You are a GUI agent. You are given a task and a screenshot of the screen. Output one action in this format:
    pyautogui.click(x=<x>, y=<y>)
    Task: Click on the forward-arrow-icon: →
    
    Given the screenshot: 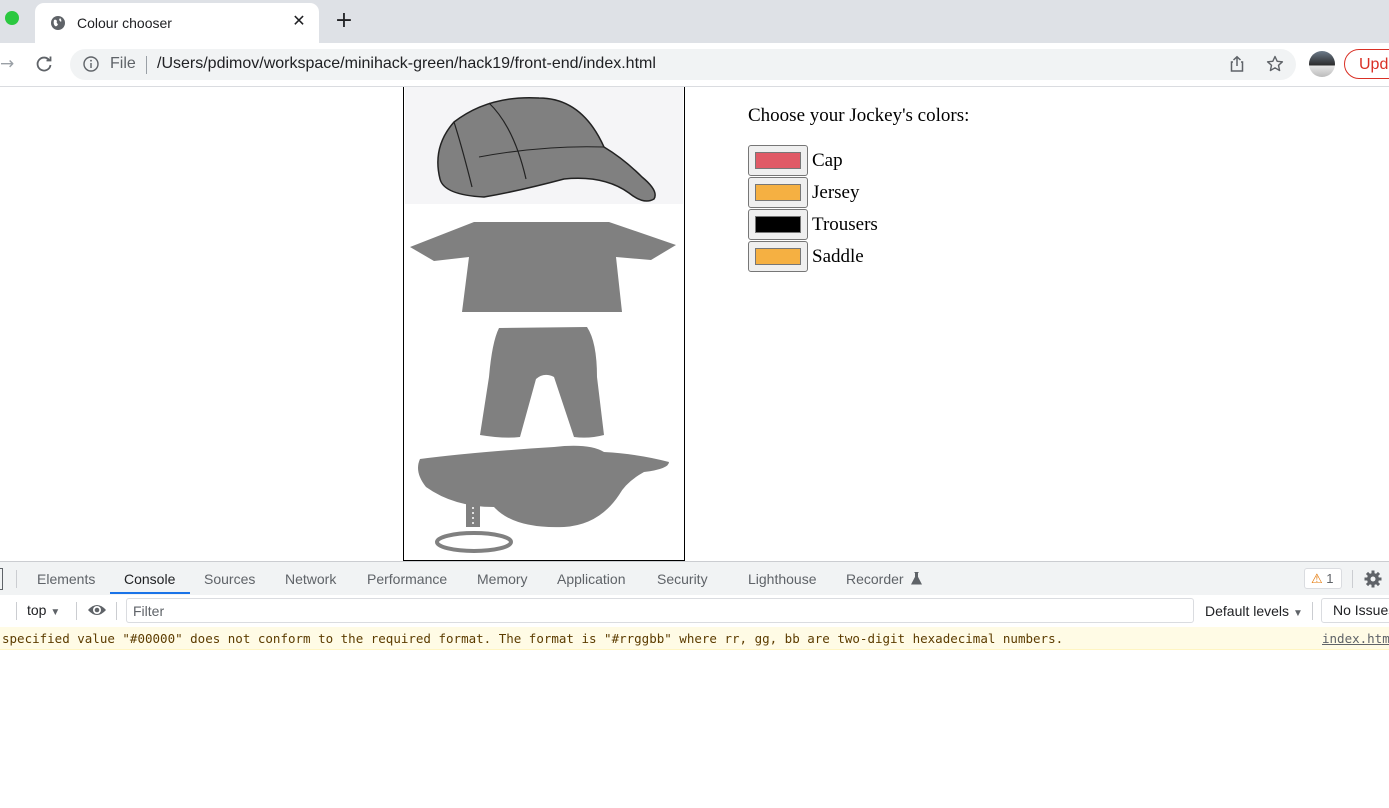 What is the action you would take?
    pyautogui.click(x=8, y=64)
    